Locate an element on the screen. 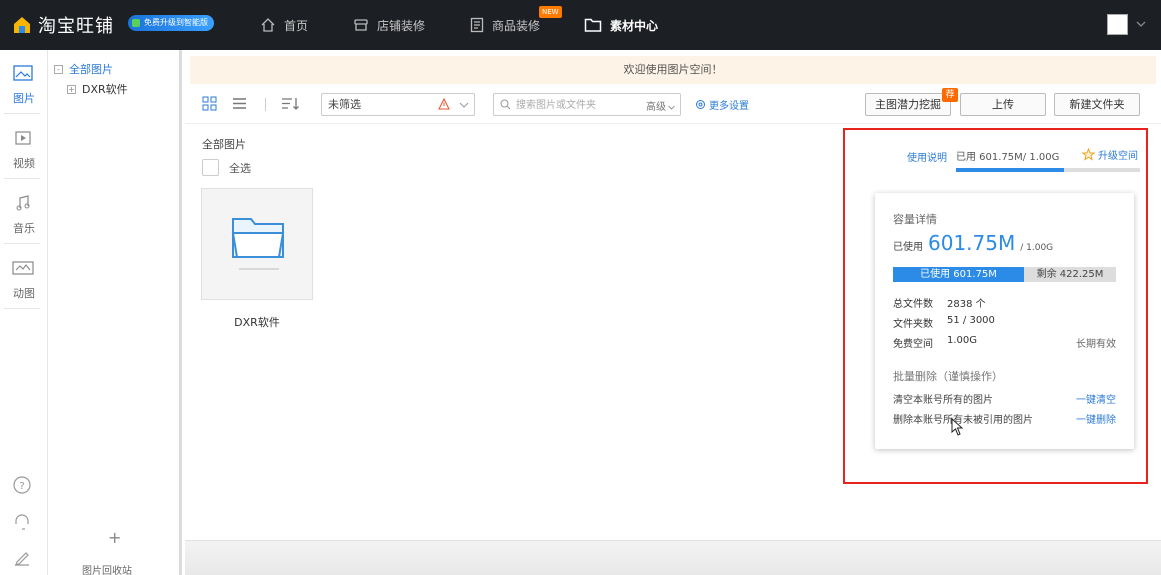  nav-store-label: 店铺装修 is located at coordinates (401, 25).